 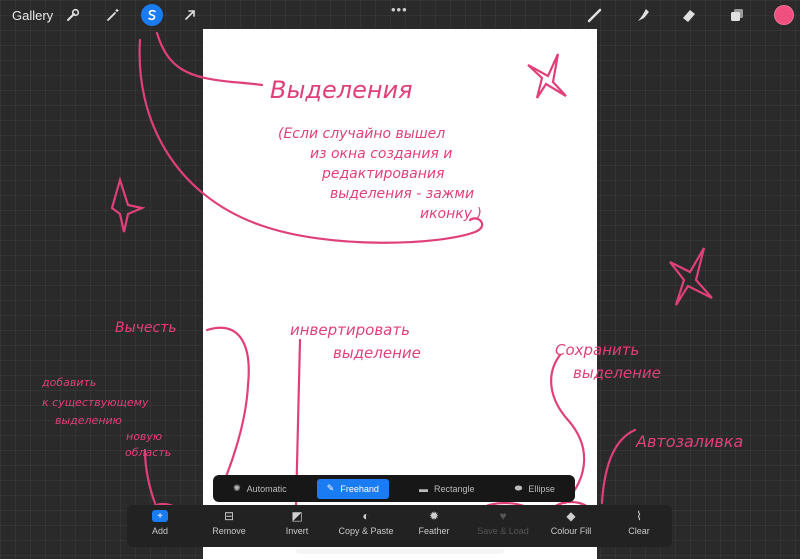 I want to click on feather-icon: ✹, so click(x=434, y=516).